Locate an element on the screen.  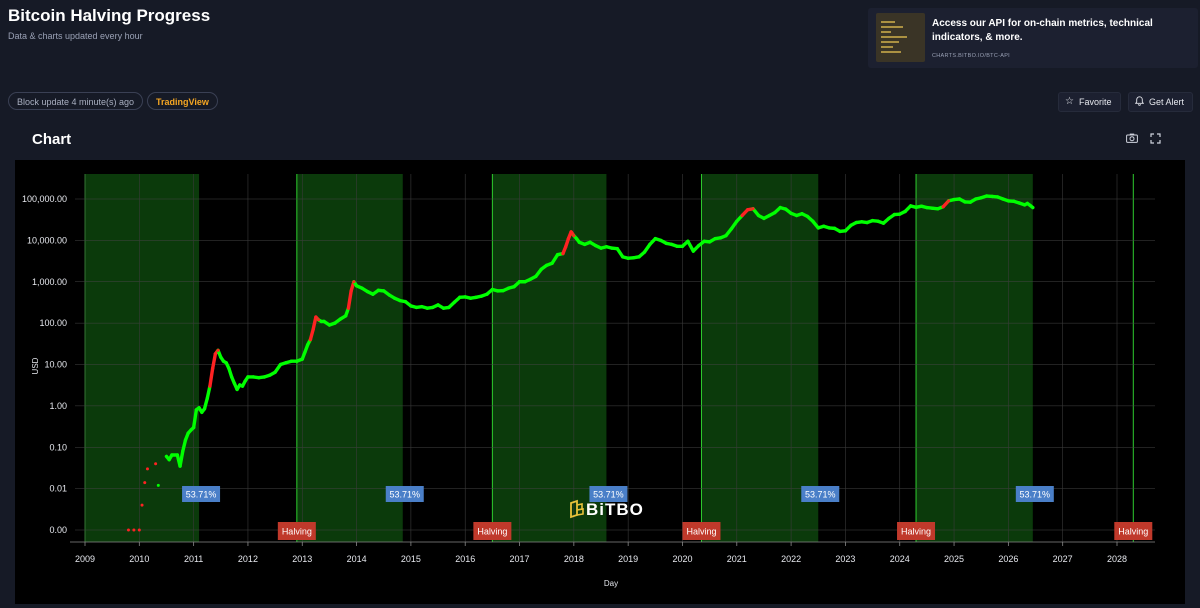
x-tick-label: 2022 is located at coordinates (791, 559).